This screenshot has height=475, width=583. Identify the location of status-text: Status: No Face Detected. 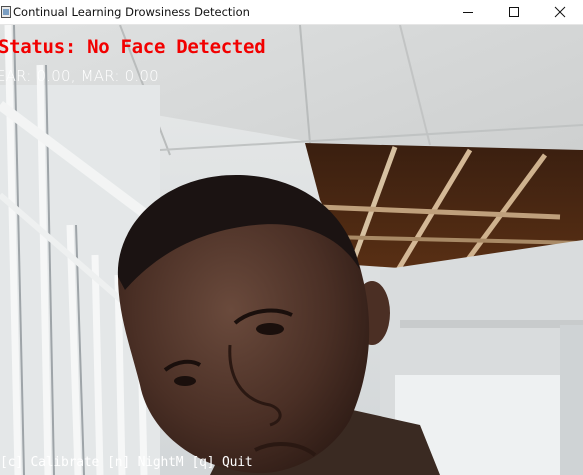
(133, 47).